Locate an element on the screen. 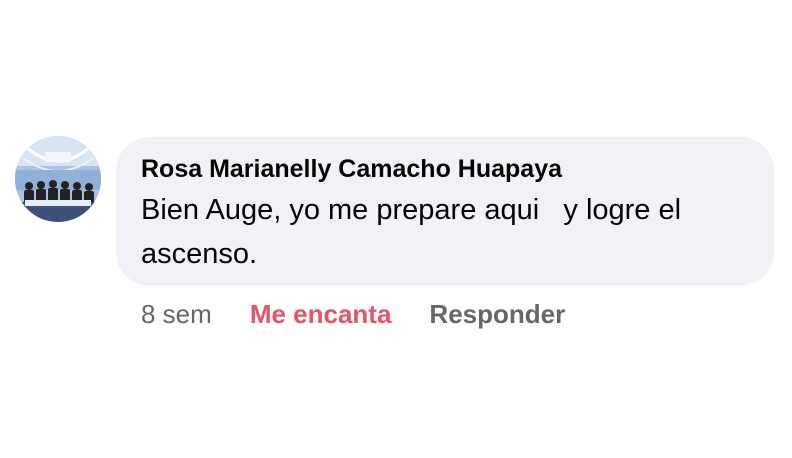  avatar is located at coordinates (58, 179).